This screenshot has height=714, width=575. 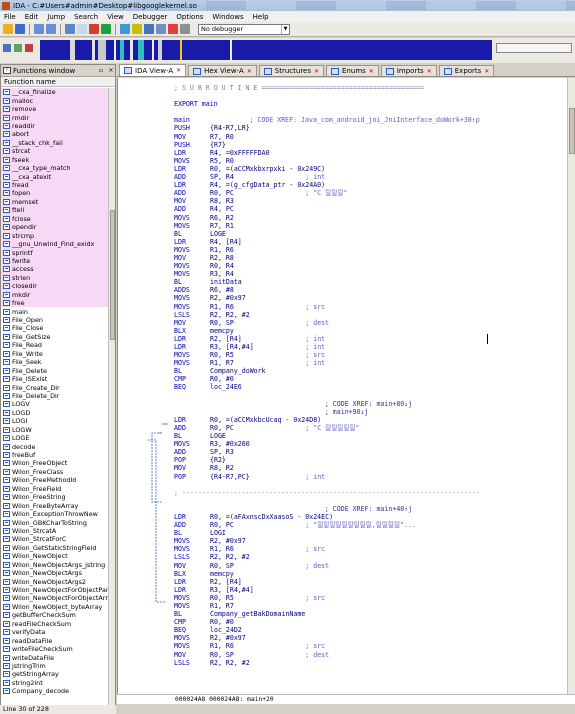 I want to click on operands: R3, #0x260, so click(x=230, y=444).